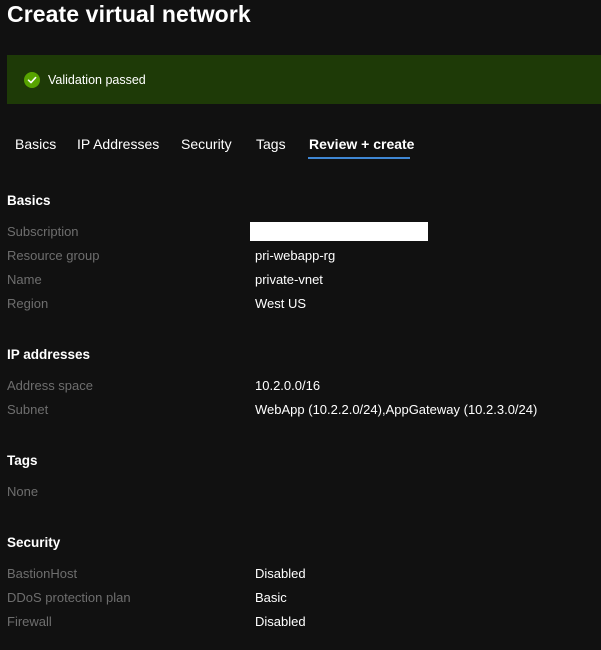 Image resolution: width=601 pixels, height=650 pixels. Describe the element at coordinates (361, 144) in the screenshot. I see `tab-review-create: Review + create` at that location.